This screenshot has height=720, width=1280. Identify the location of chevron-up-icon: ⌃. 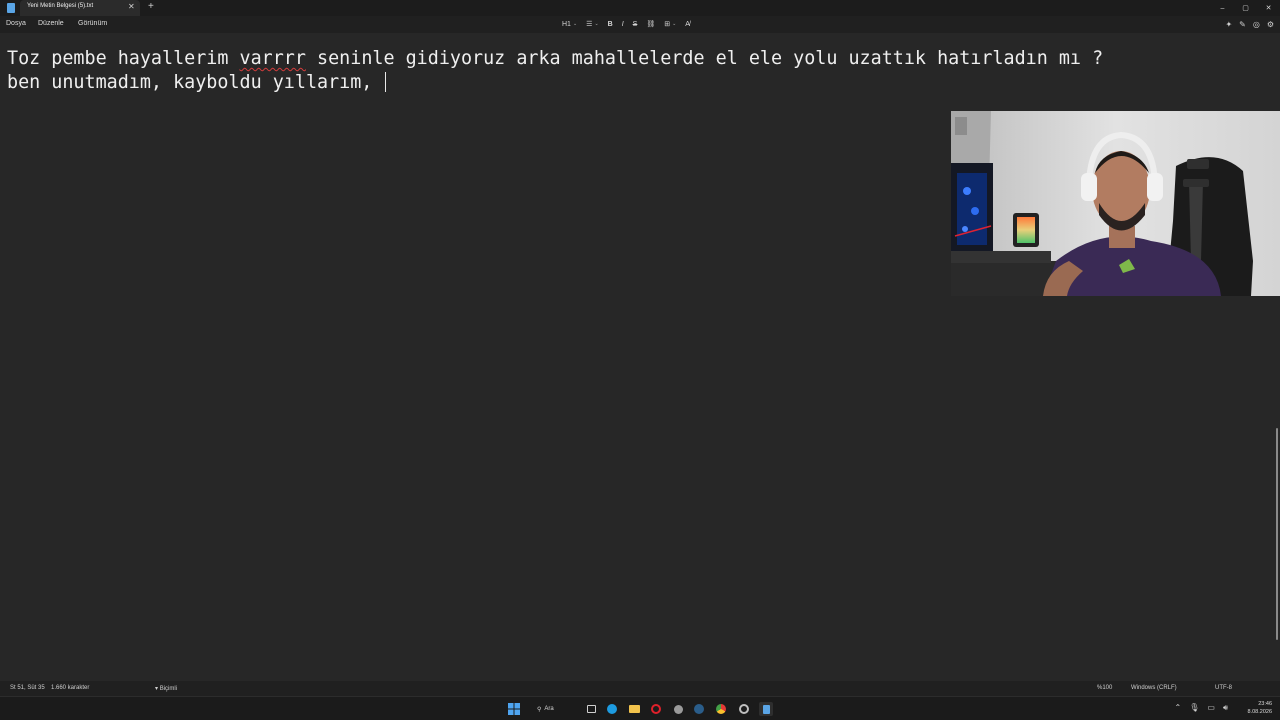
(1178, 708).